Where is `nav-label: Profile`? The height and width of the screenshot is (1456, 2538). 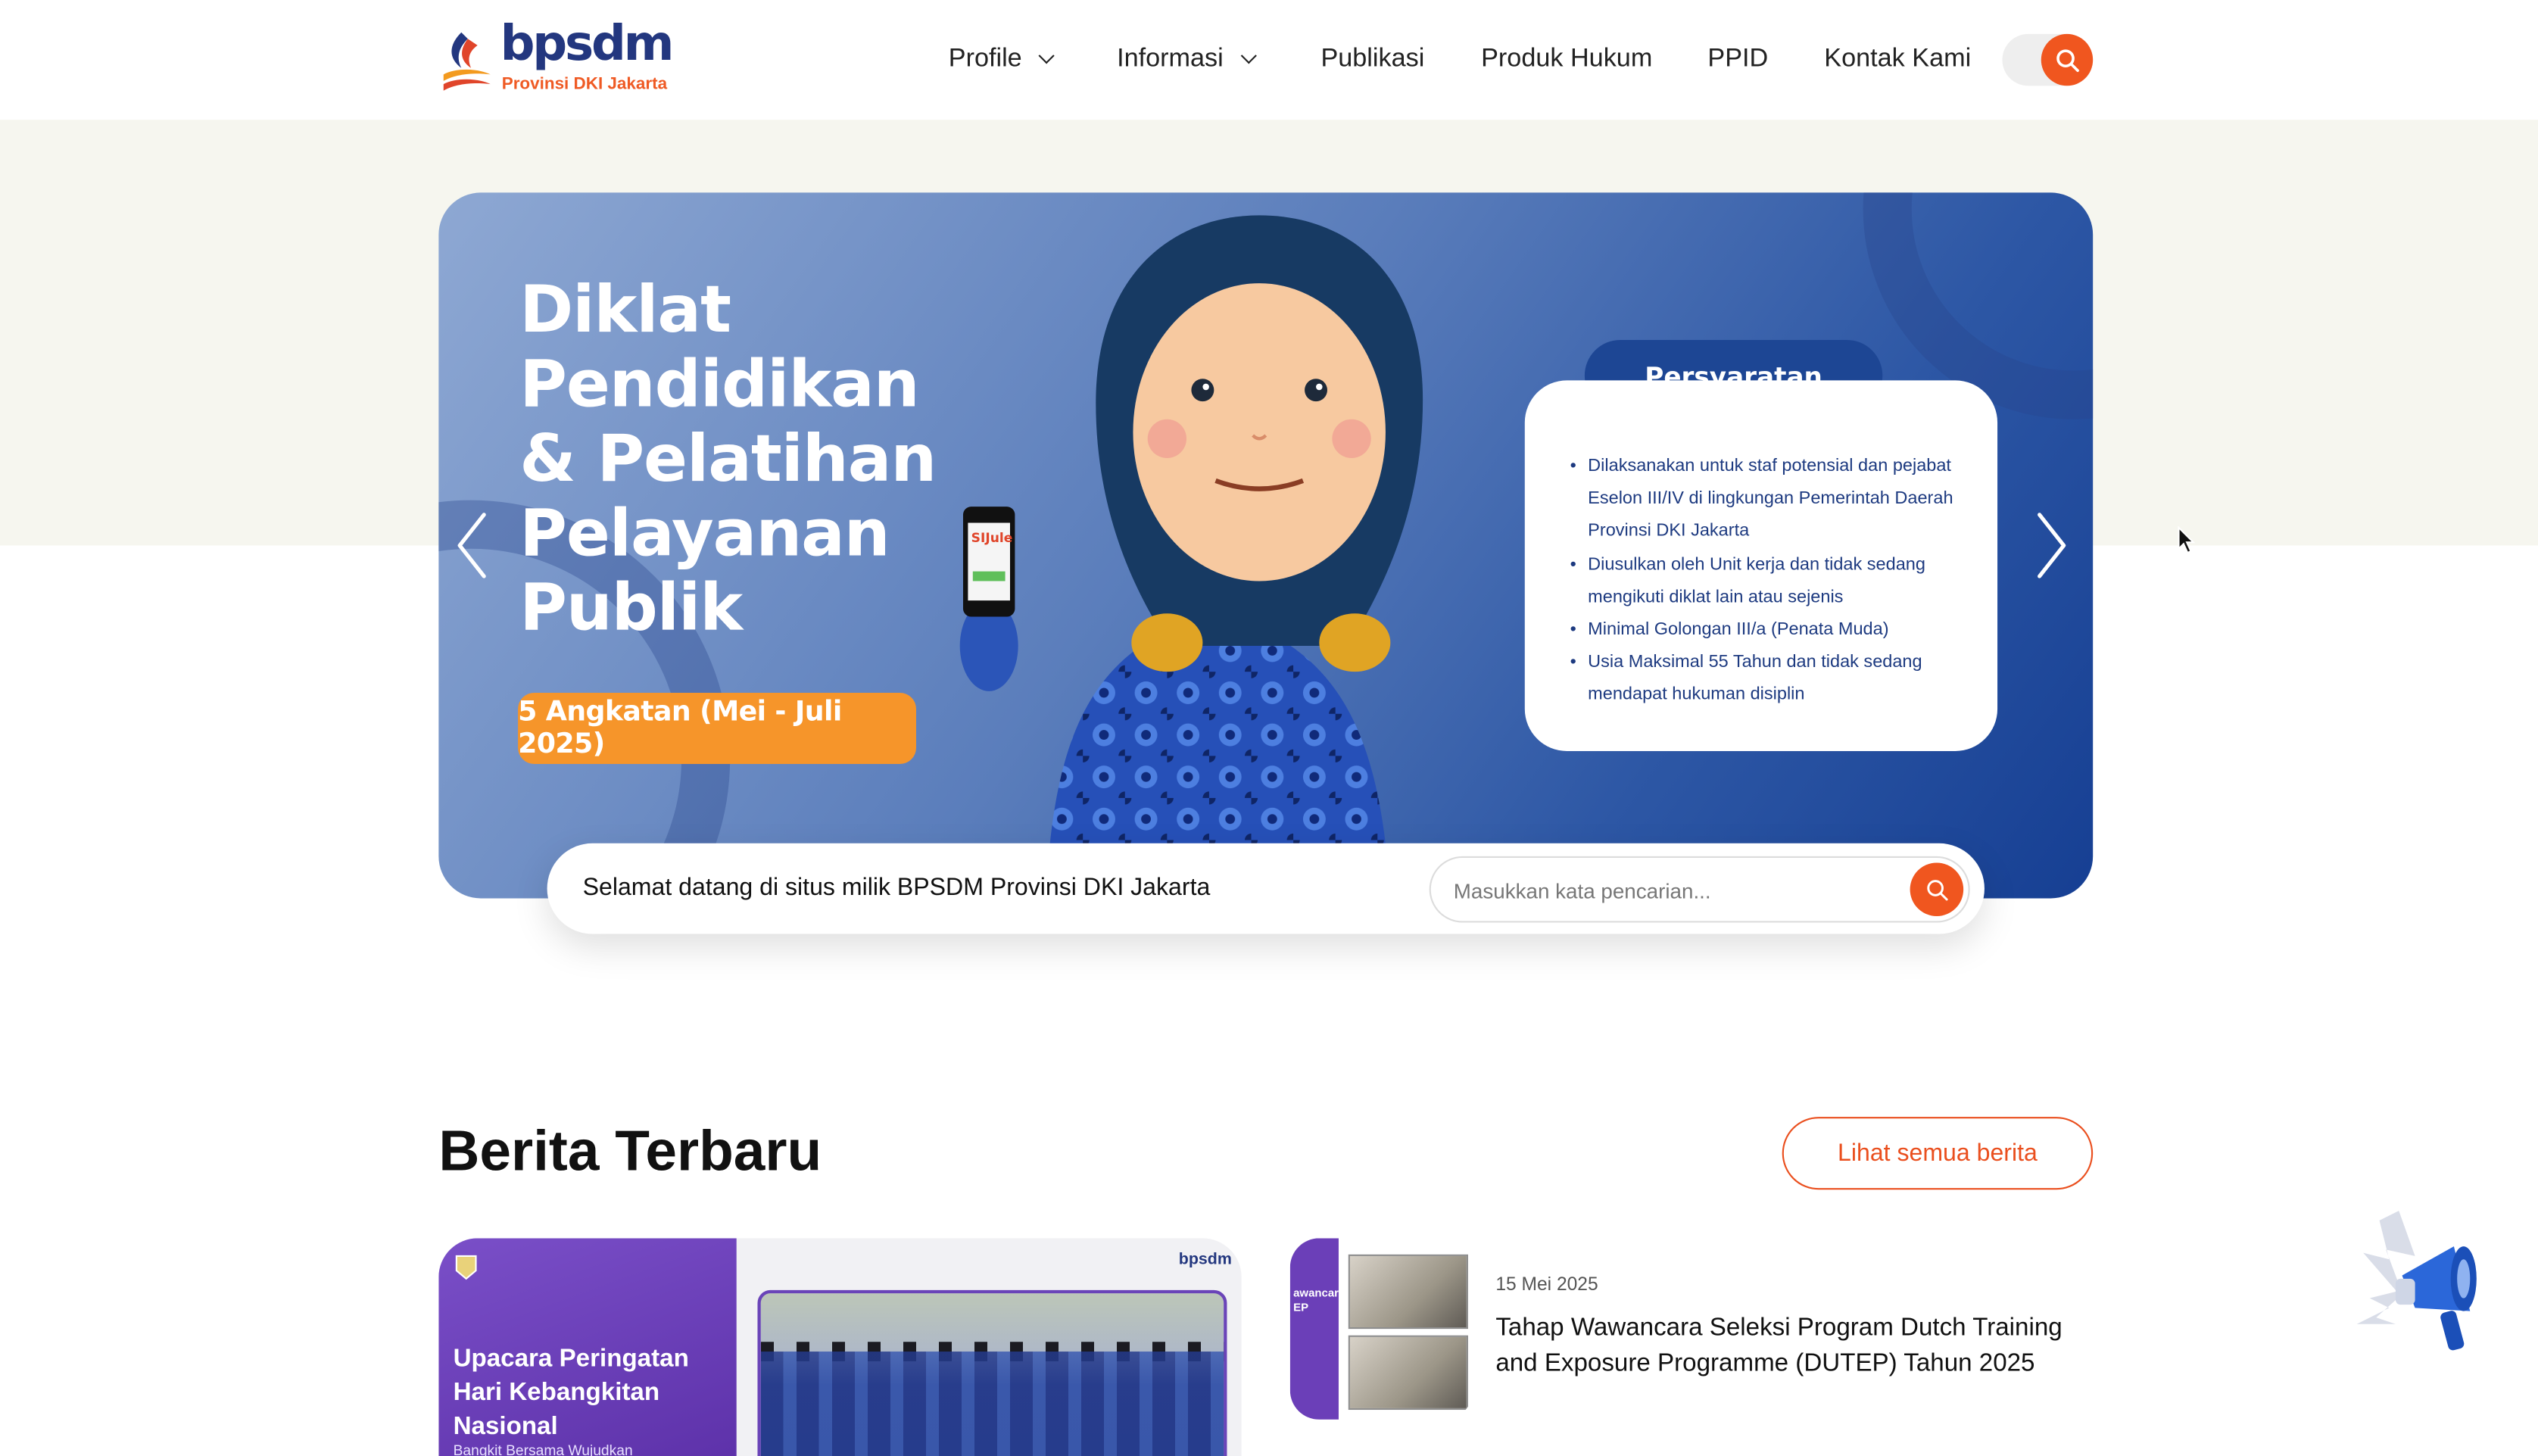
nav-label: Profile is located at coordinates (985, 59).